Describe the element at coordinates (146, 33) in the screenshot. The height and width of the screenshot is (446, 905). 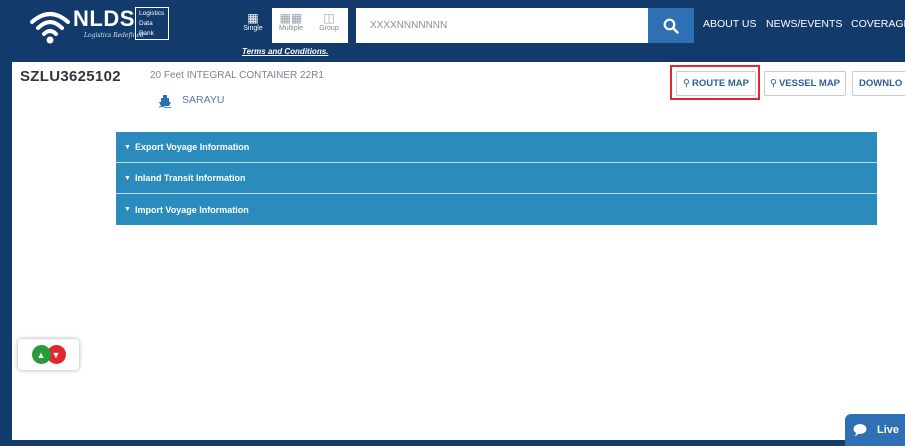
I see `logo-box-line: Bank` at that location.